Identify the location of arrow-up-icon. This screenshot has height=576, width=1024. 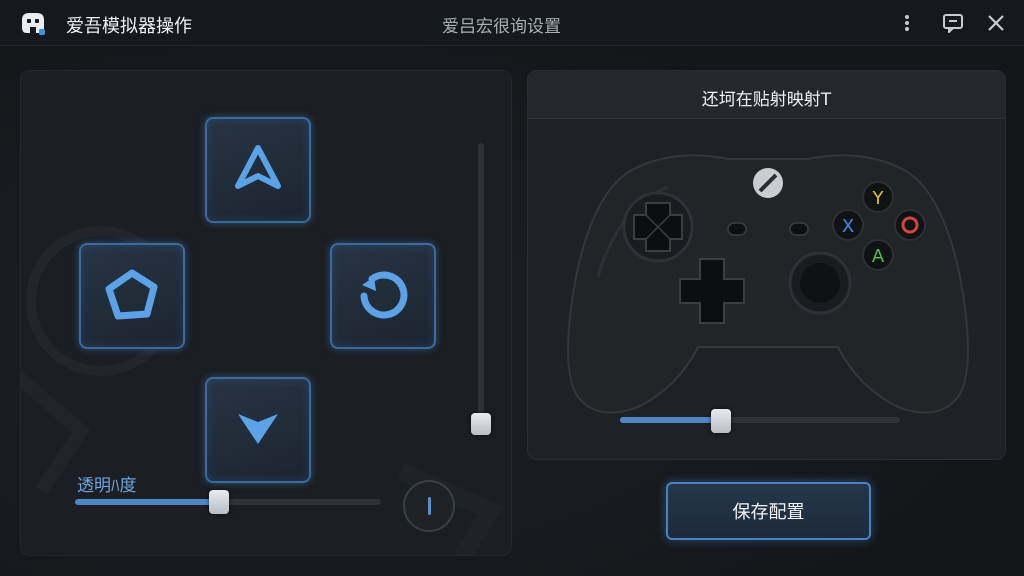
(258, 170).